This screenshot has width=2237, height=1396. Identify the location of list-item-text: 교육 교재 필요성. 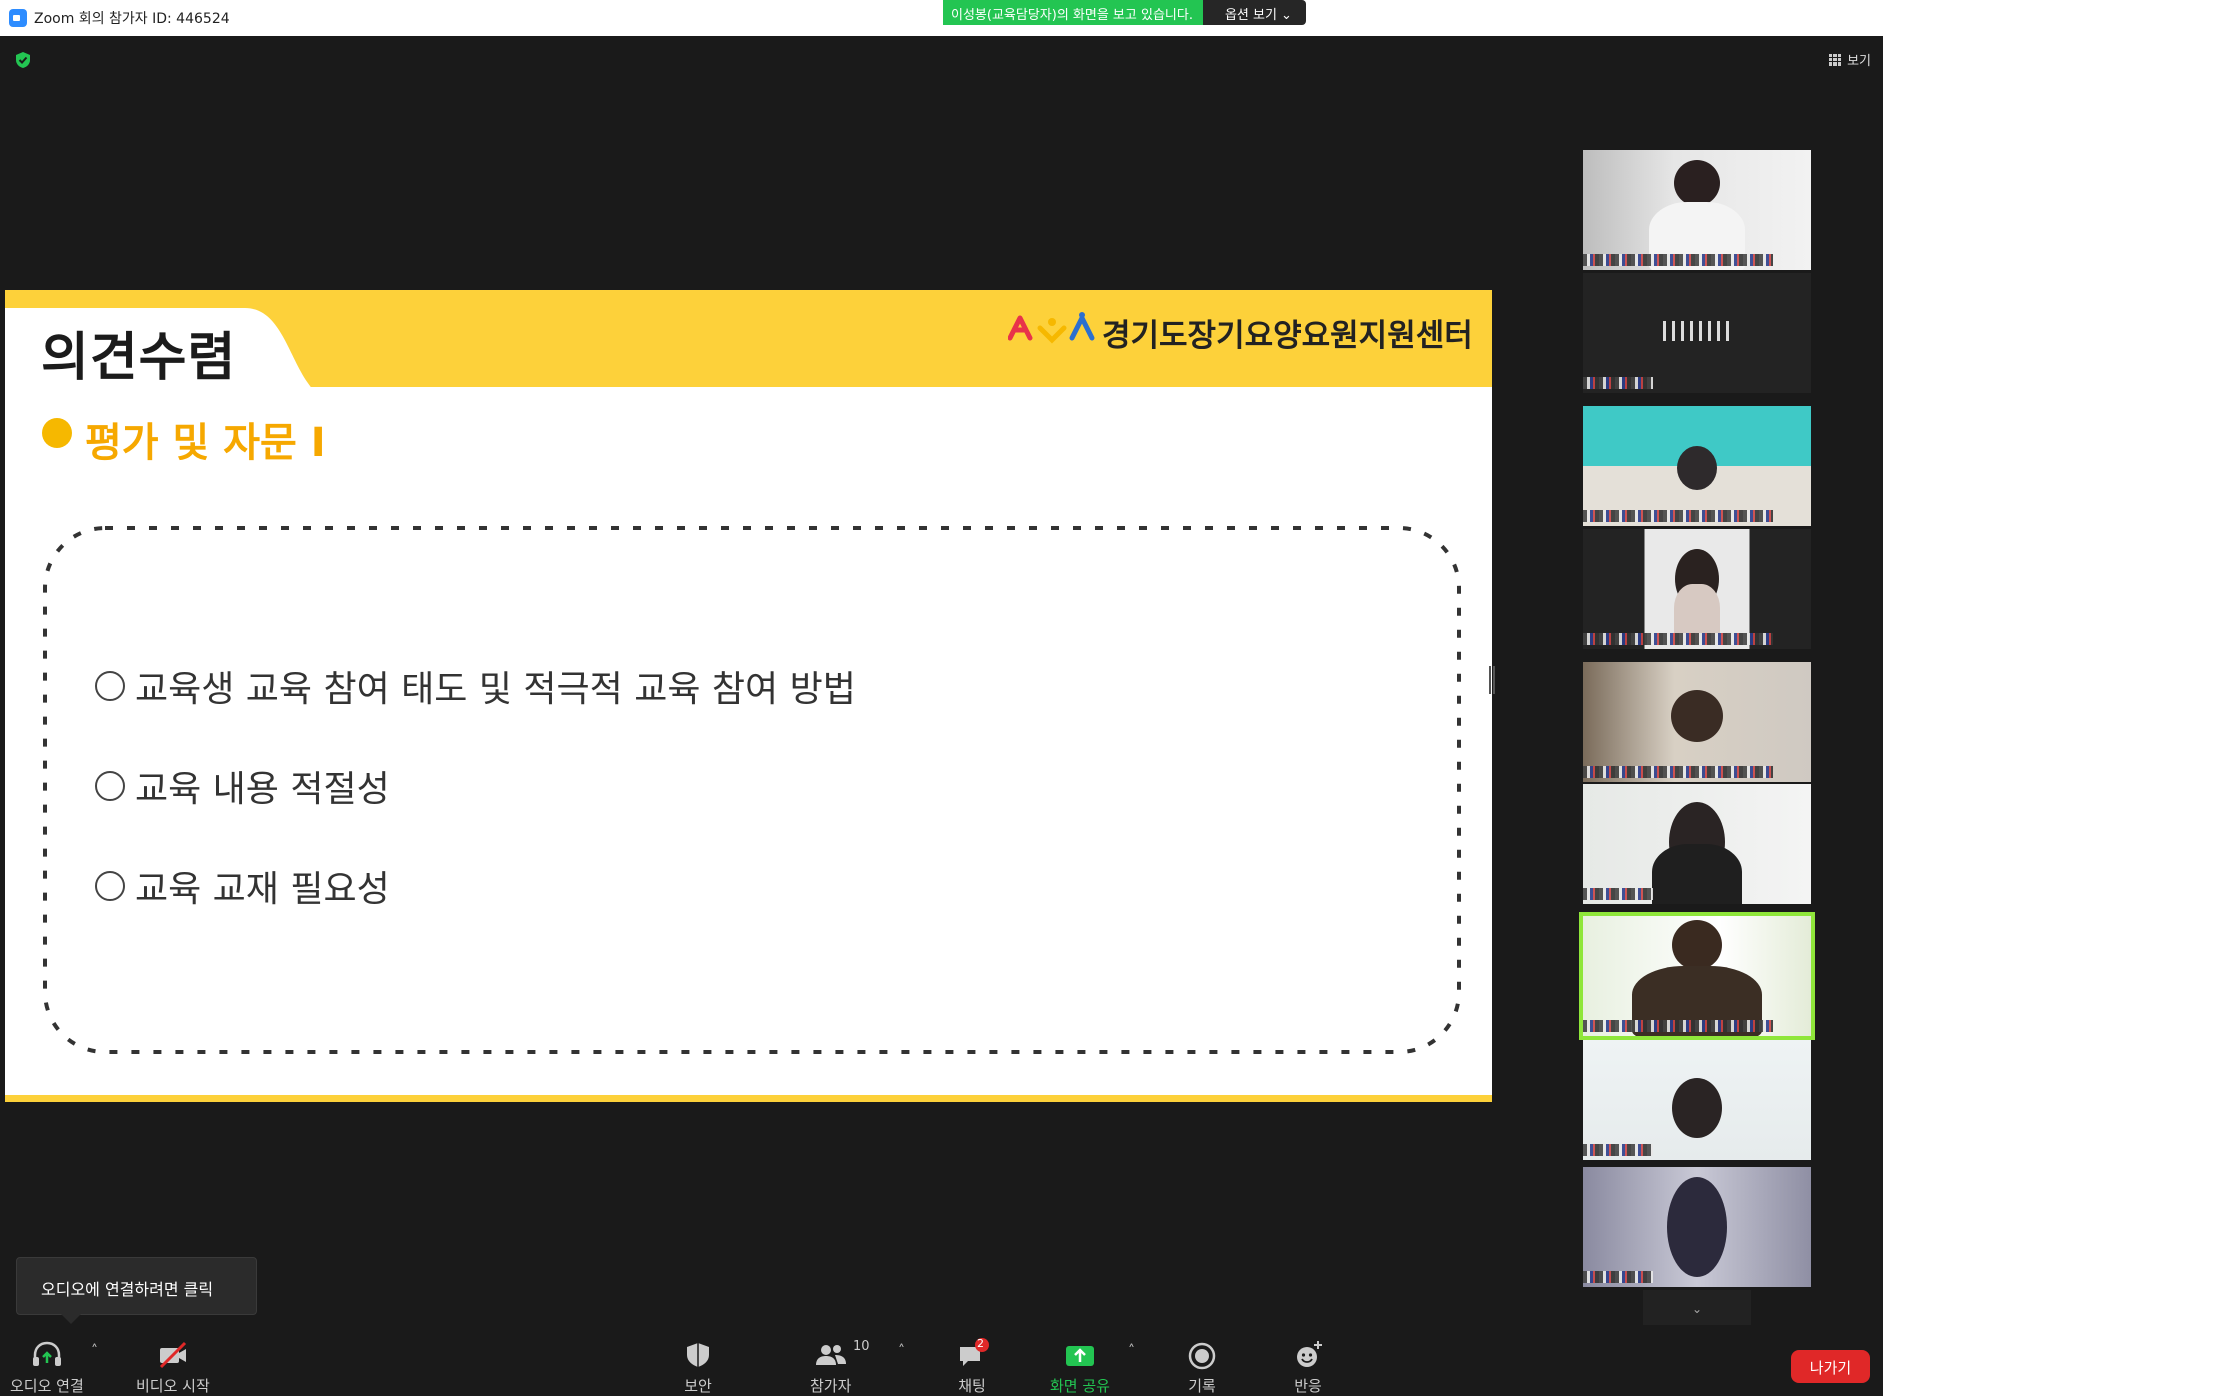
(262, 889).